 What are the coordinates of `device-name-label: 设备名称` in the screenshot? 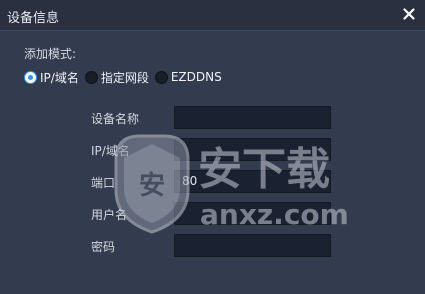 It's located at (115, 119).